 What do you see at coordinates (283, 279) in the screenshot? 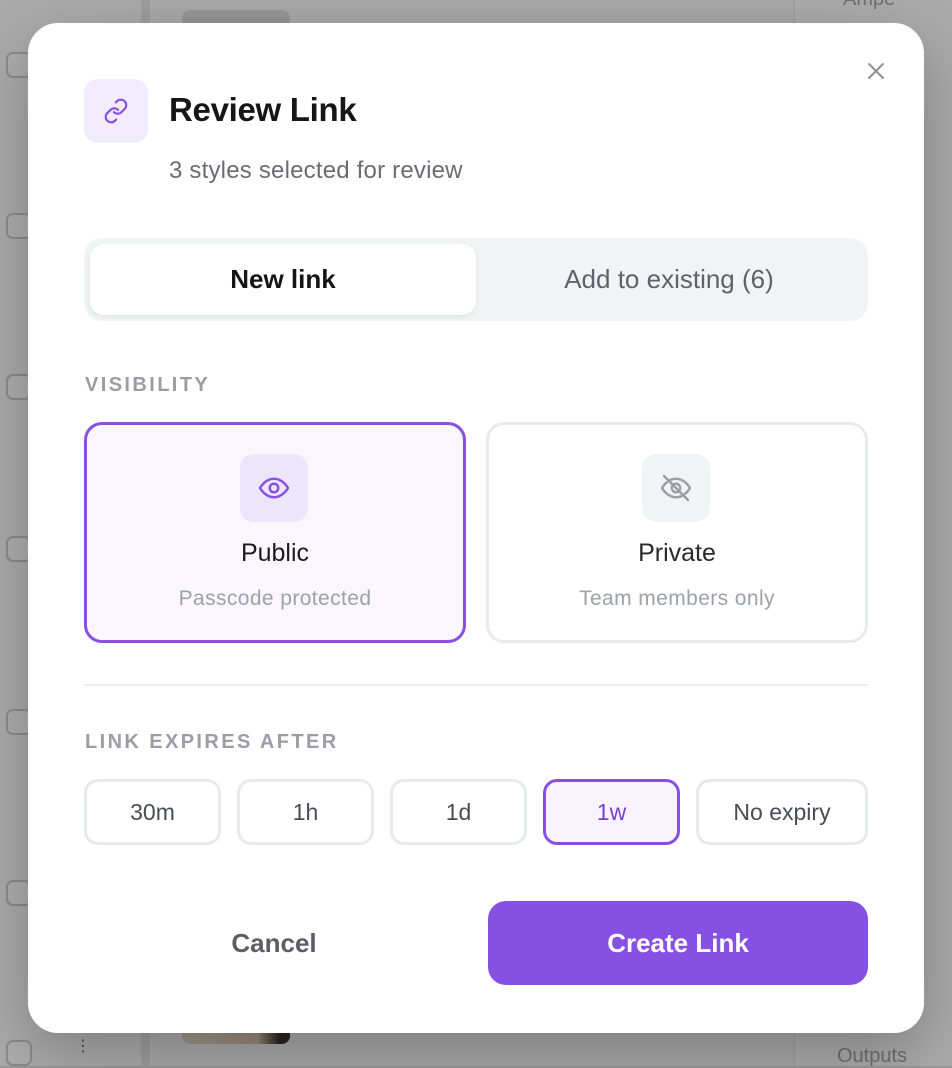
I see `tab-new-link: New link` at bounding box center [283, 279].